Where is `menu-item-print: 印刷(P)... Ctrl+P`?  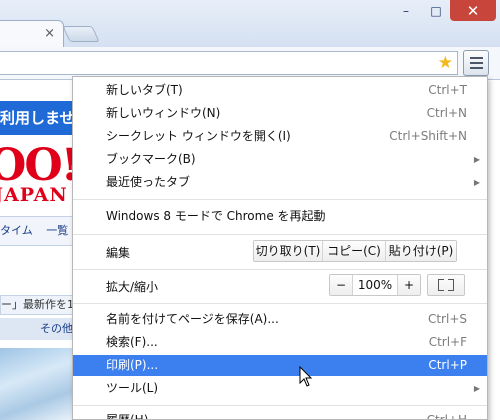
menu-item-print: 印刷(P)... Ctrl+P is located at coordinates (280, 365).